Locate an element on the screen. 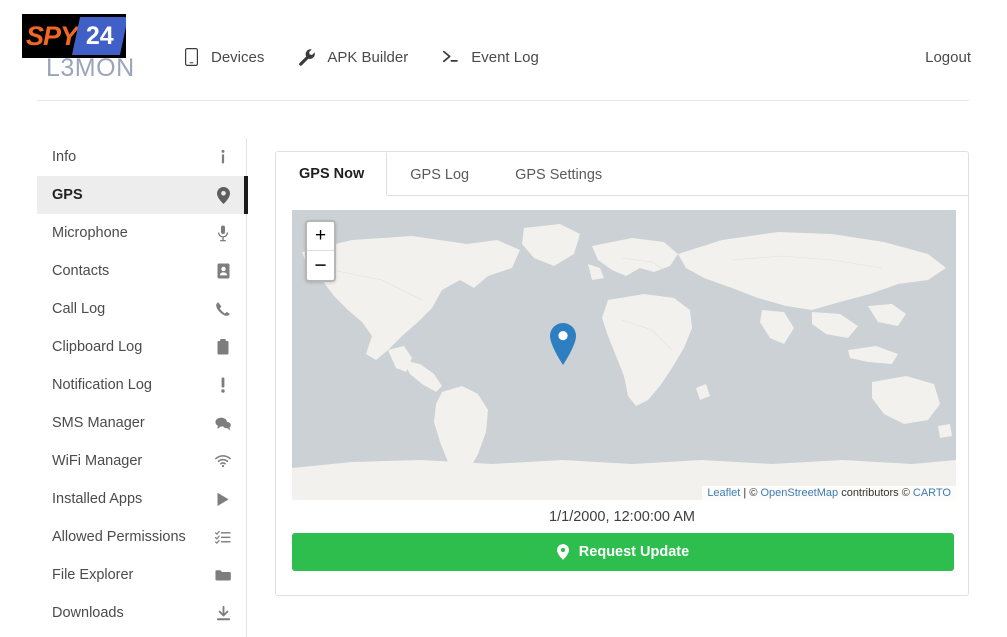  phone-icon is located at coordinates (223, 309).